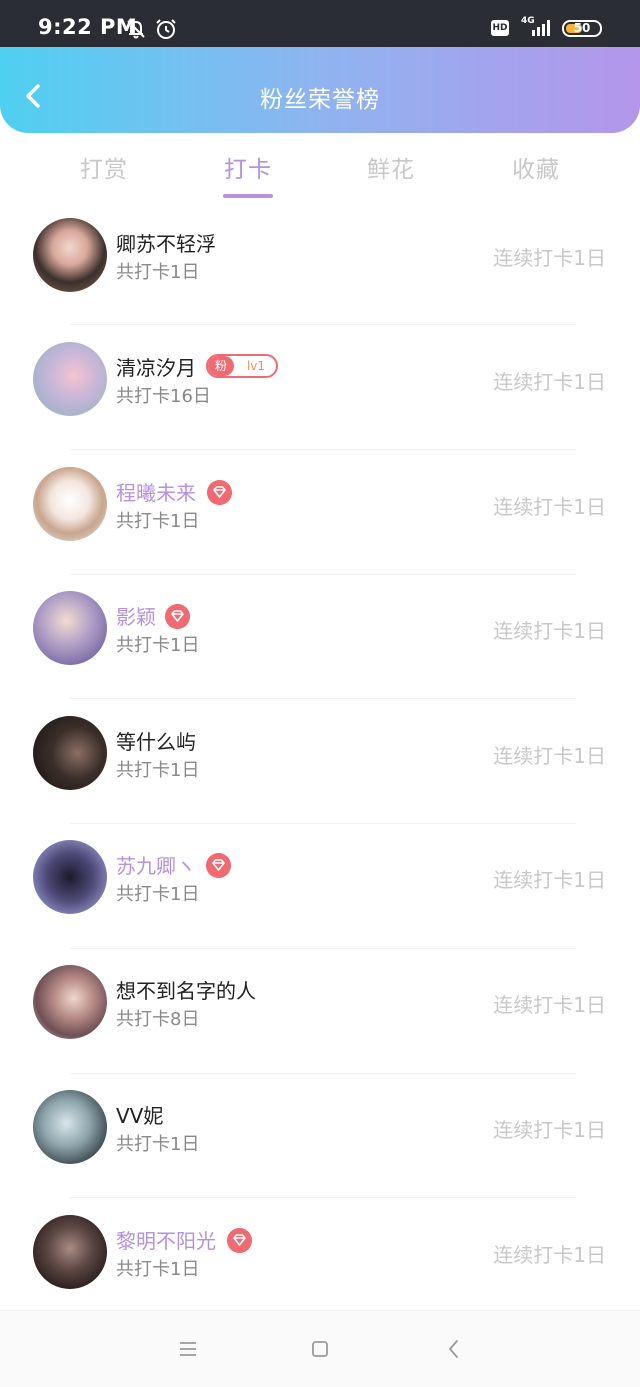 Image resolution: width=640 pixels, height=1387 pixels. I want to click on user-name: 影颖, so click(136, 617).